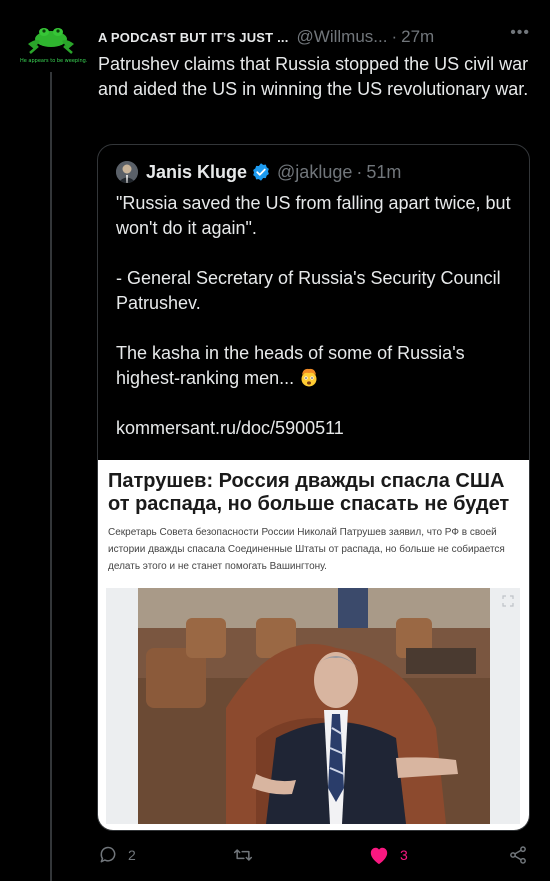 Image resolution: width=550 pixels, height=881 pixels. I want to click on quoted-tweet-time: 51m, so click(383, 172).